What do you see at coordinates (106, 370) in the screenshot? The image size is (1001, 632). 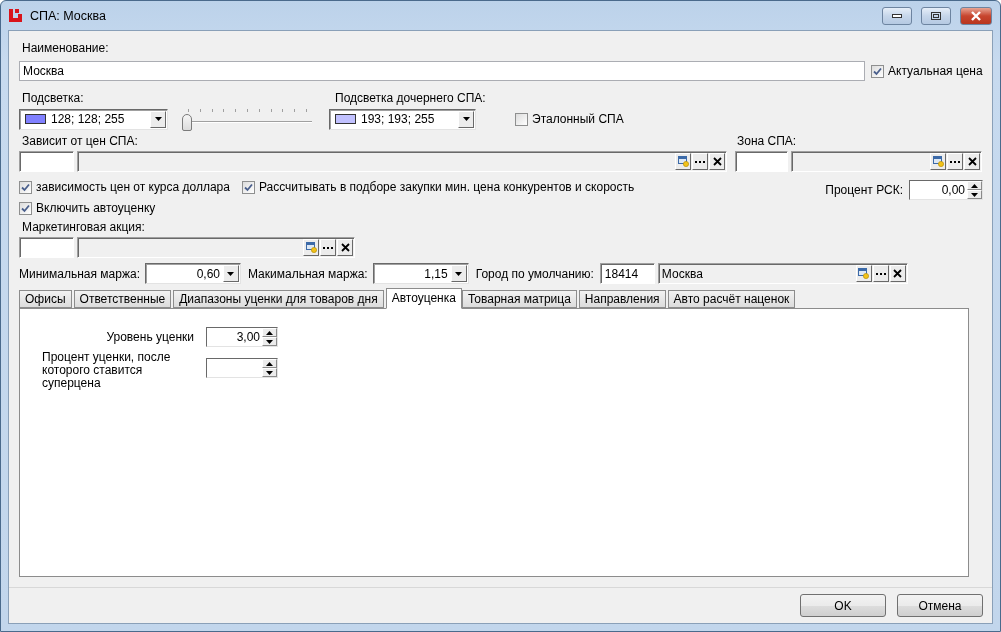 I see `field-label: Процент уценки, после которого ставится суперцена` at bounding box center [106, 370].